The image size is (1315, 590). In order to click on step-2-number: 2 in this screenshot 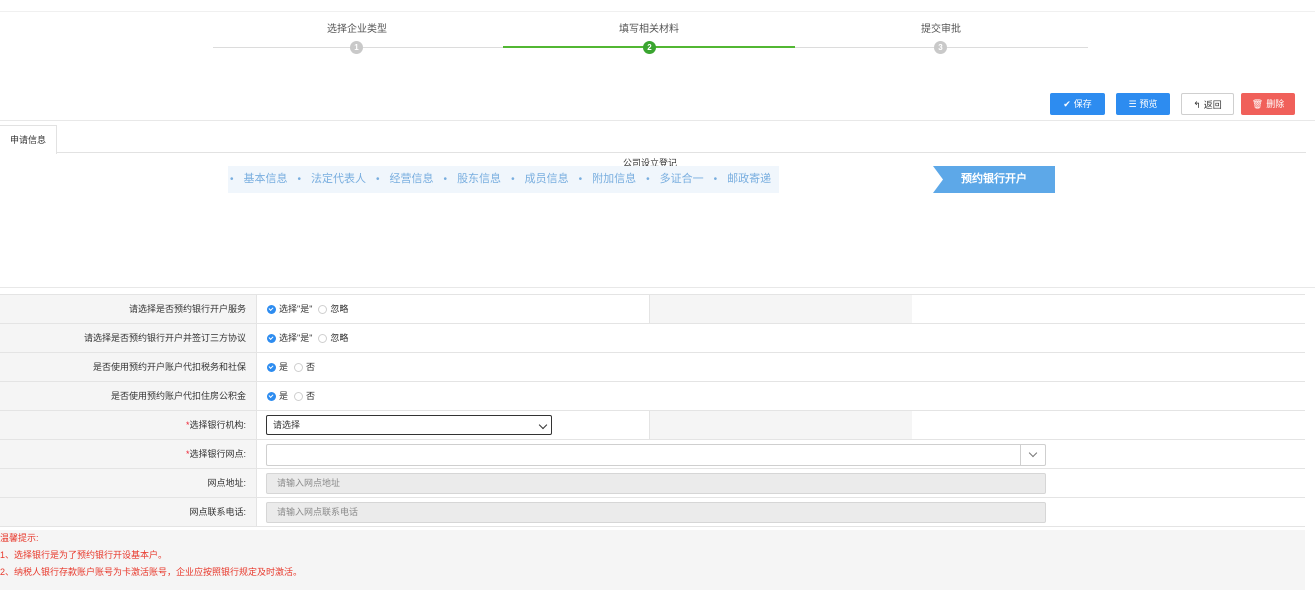, I will do `click(649, 47)`.